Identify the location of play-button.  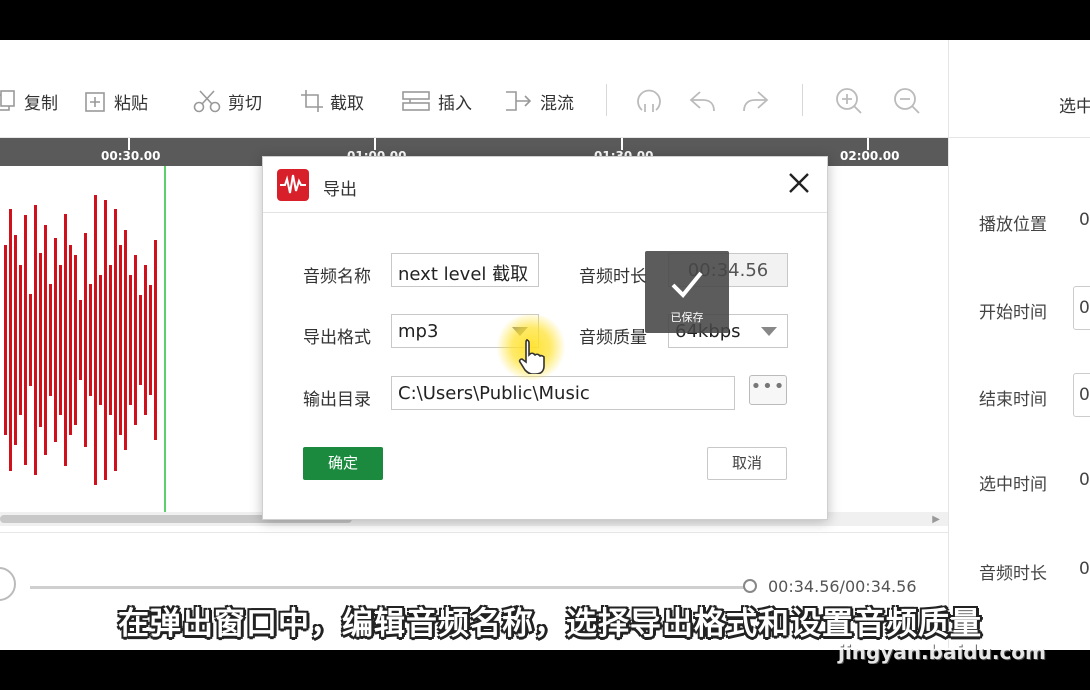
(8, 584).